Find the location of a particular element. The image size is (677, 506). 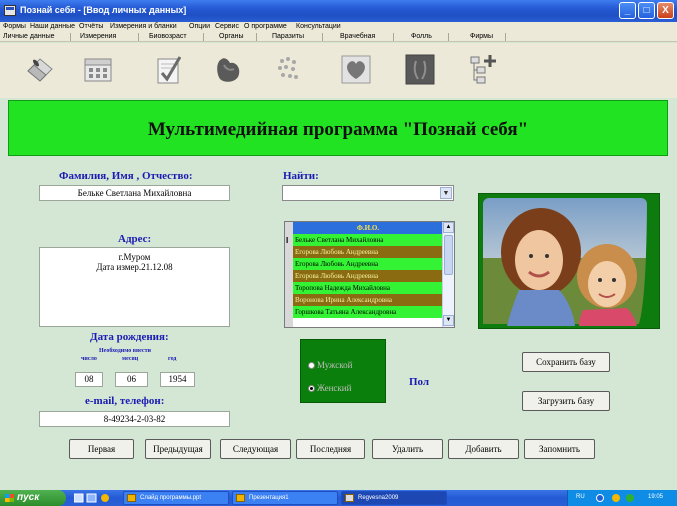

calendar-icon is located at coordinates (98, 69).